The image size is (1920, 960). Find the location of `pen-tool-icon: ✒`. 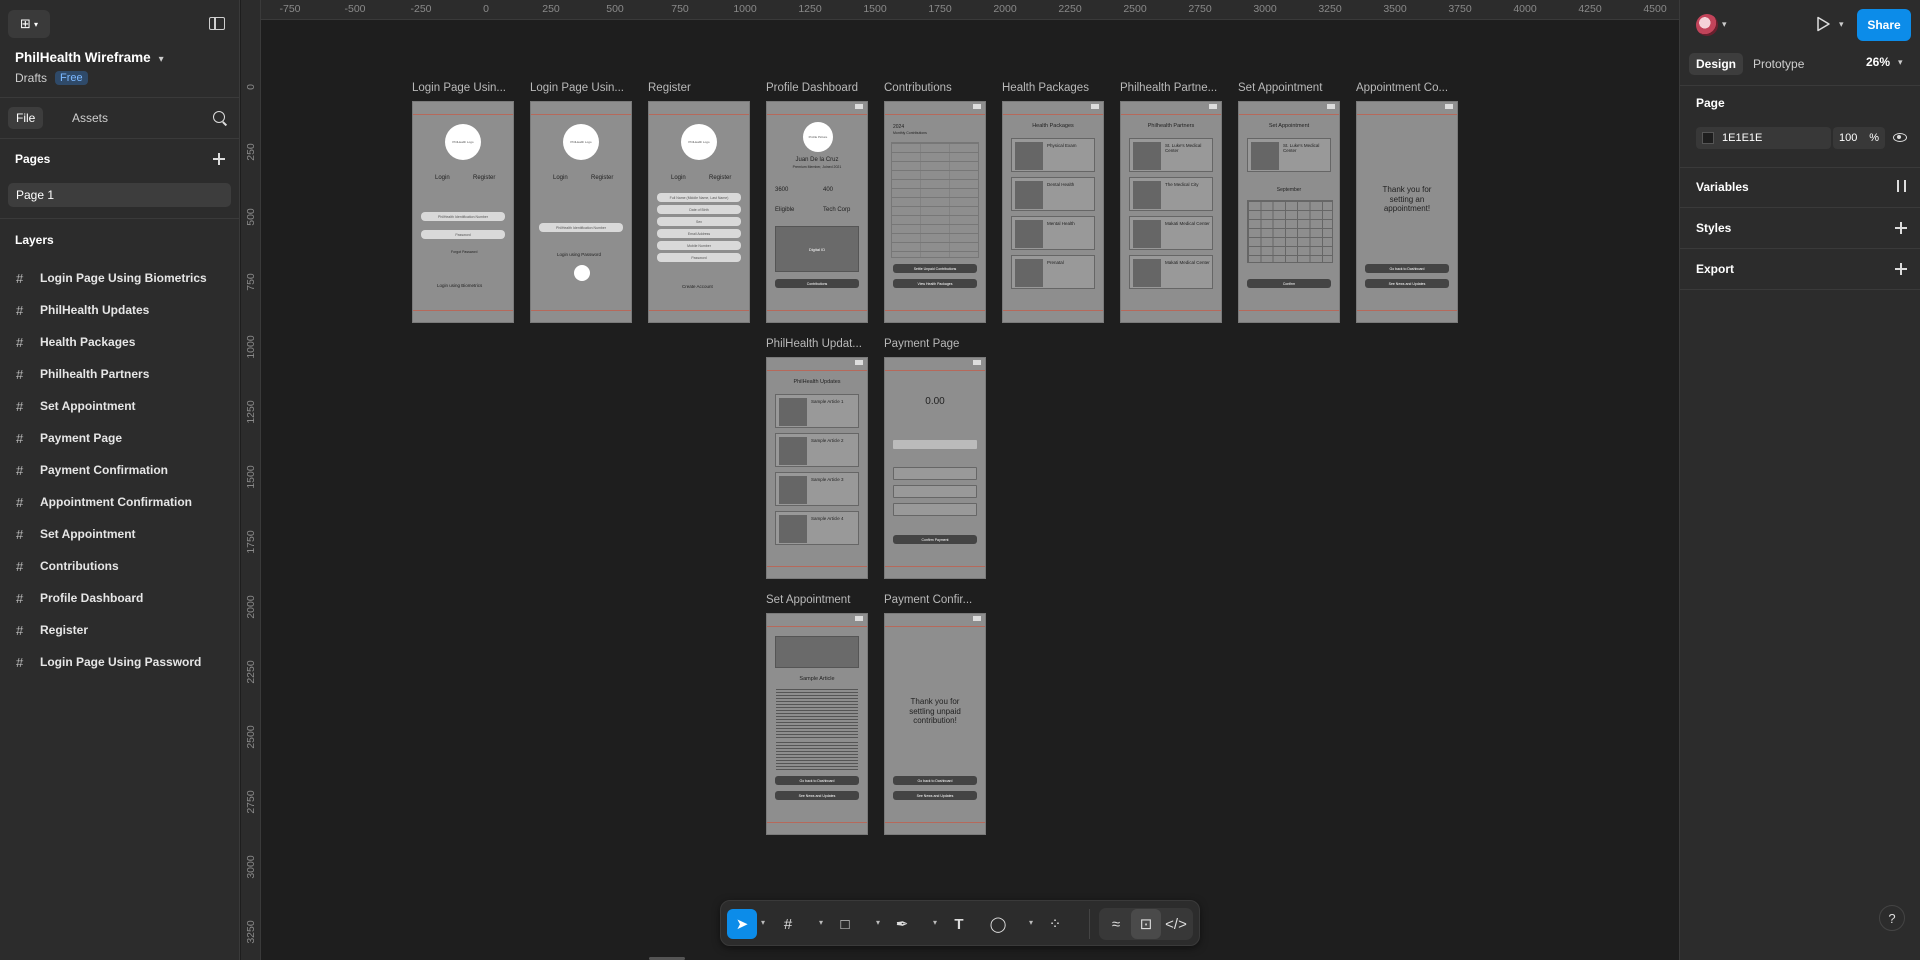

pen-tool-icon: ✒ is located at coordinates (902, 924).